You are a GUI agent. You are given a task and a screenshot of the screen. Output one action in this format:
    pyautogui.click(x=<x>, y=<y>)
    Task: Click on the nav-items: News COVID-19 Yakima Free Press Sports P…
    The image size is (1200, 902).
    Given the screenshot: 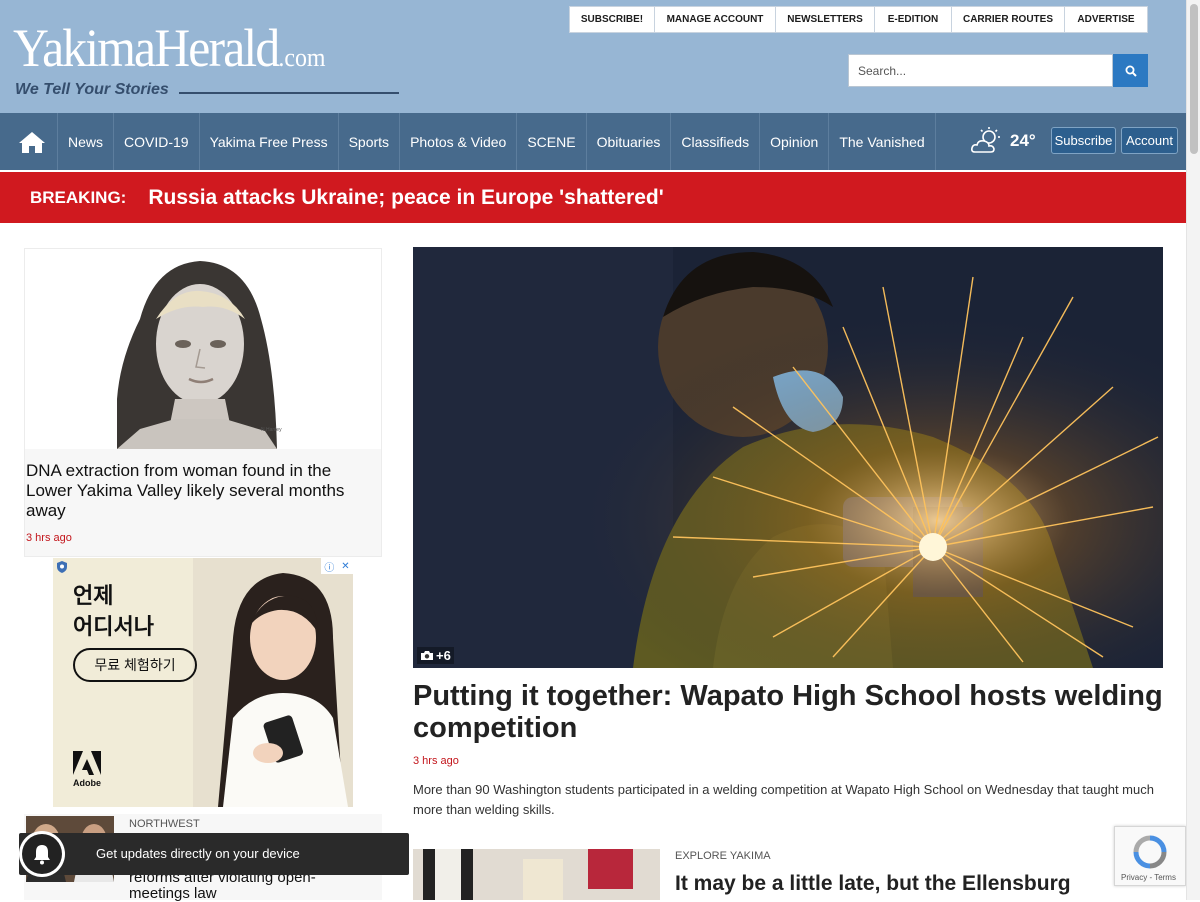 What is the action you would take?
    pyautogui.click(x=497, y=141)
    